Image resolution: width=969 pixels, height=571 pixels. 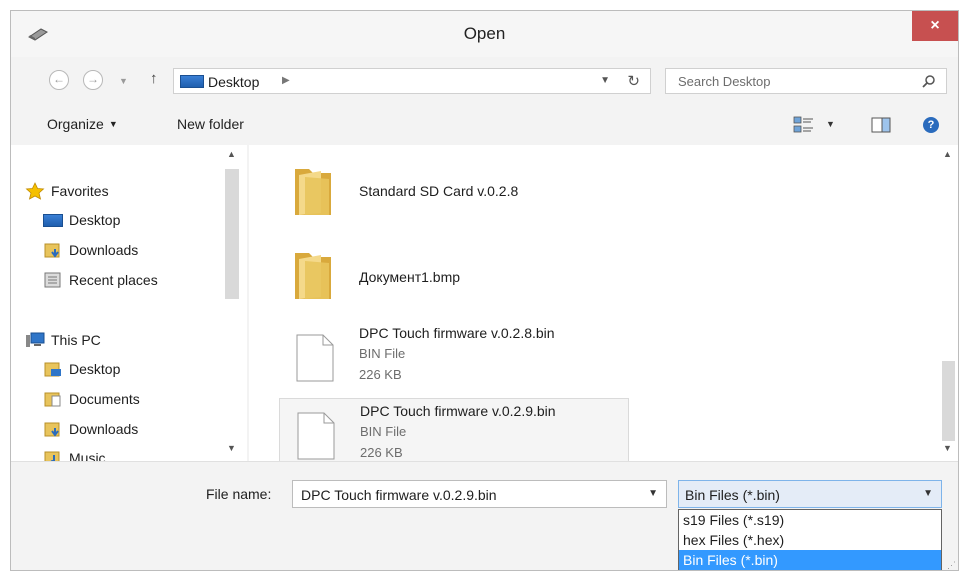 I want to click on music-folder-icon, so click(x=52, y=456).